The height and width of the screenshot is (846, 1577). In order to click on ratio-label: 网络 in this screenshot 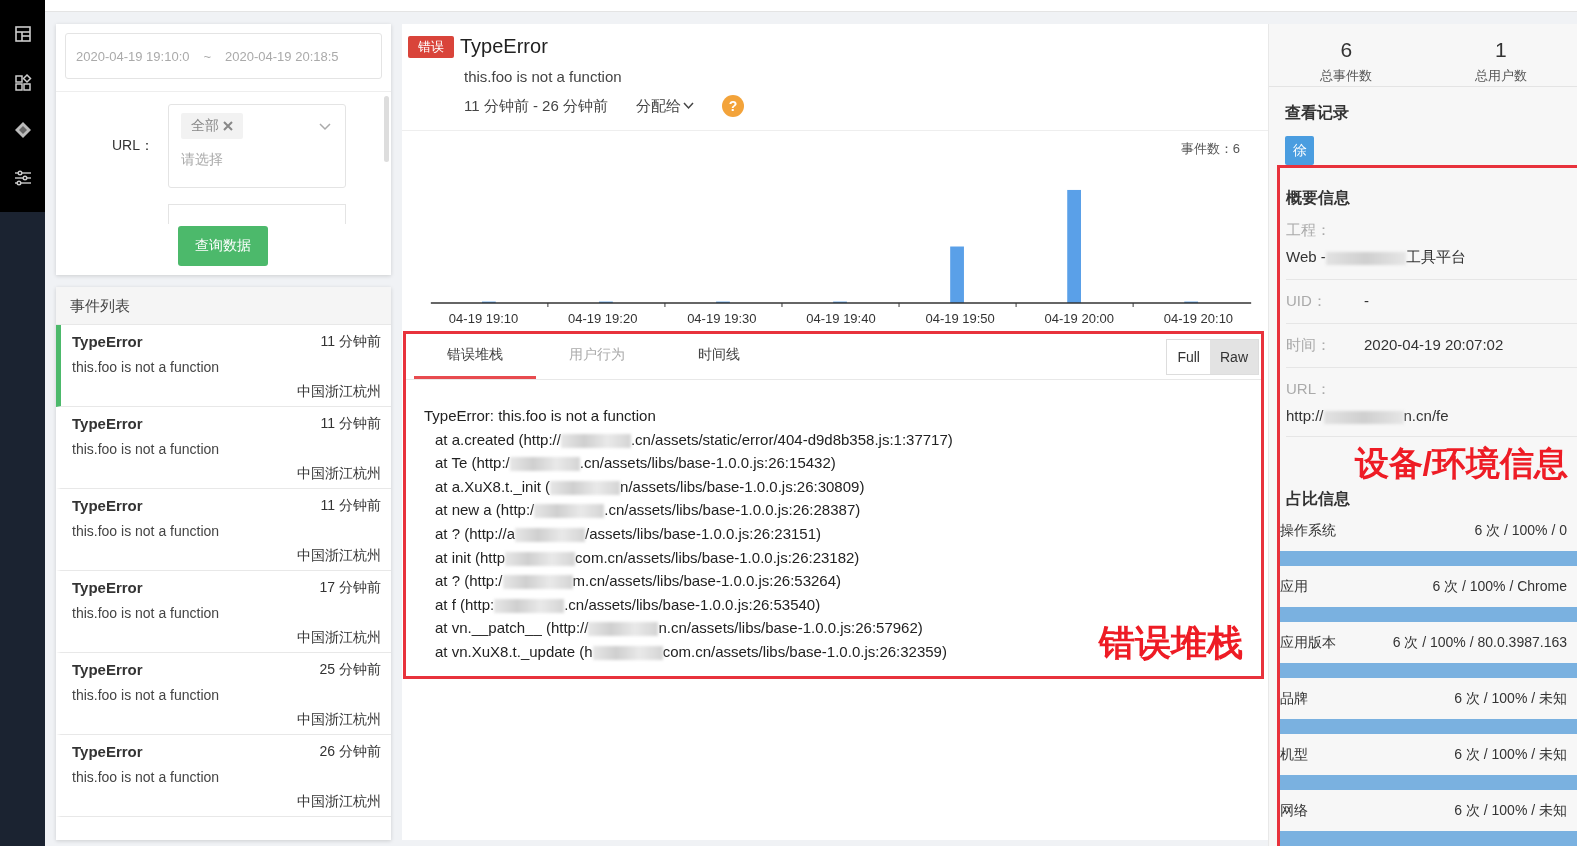, I will do `click(1294, 811)`.